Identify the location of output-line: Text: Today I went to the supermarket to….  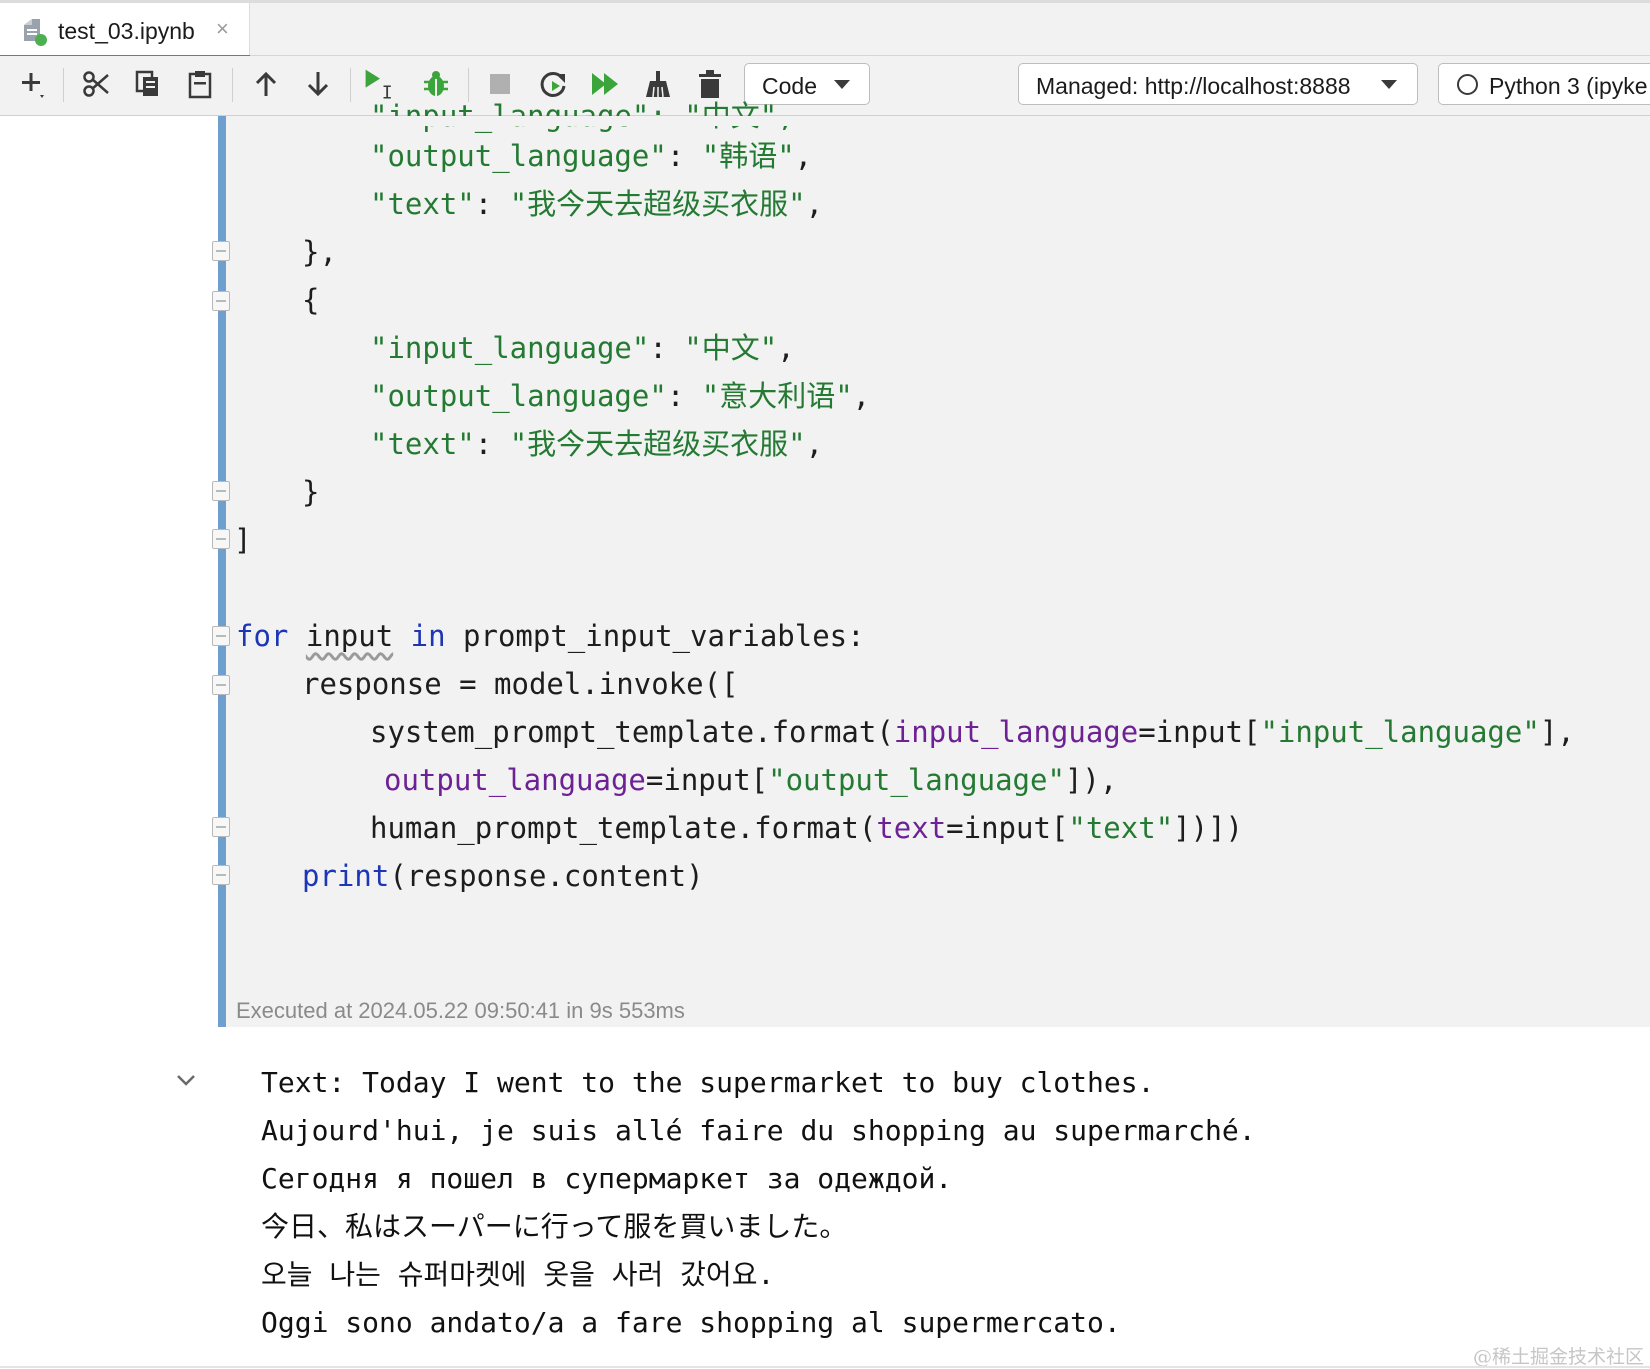
(708, 1082).